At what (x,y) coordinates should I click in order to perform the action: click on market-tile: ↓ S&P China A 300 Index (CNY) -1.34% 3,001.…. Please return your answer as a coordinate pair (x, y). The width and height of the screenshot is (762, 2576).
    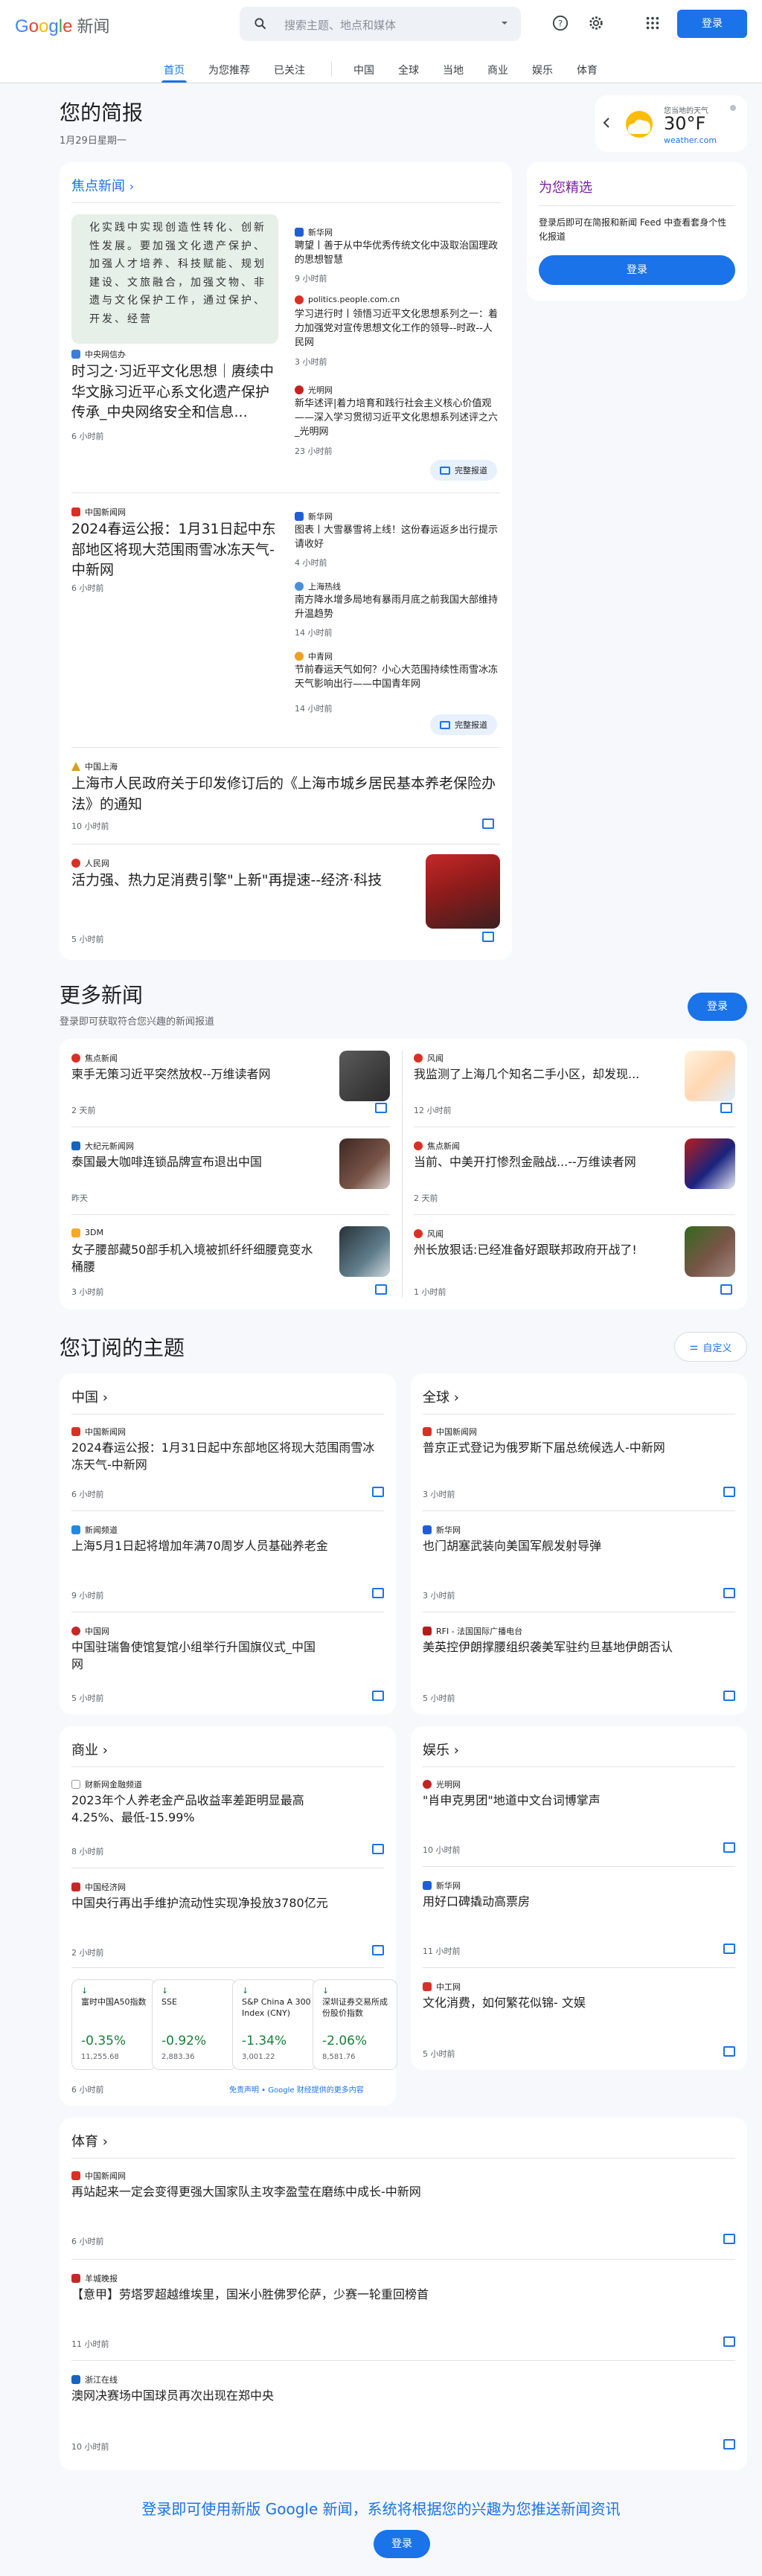
    Looking at the image, I should click on (274, 2025).